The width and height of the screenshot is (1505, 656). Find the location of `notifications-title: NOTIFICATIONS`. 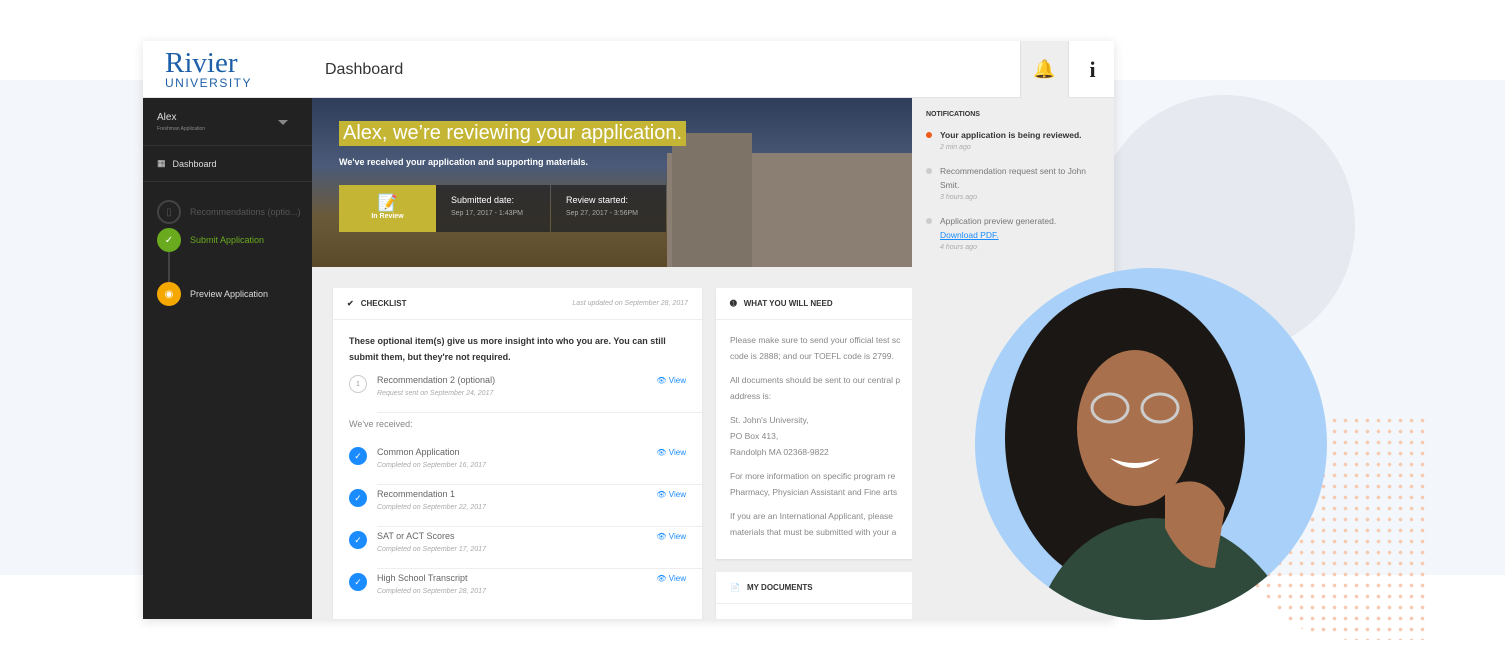

notifications-title: NOTIFICATIONS is located at coordinates (953, 114).